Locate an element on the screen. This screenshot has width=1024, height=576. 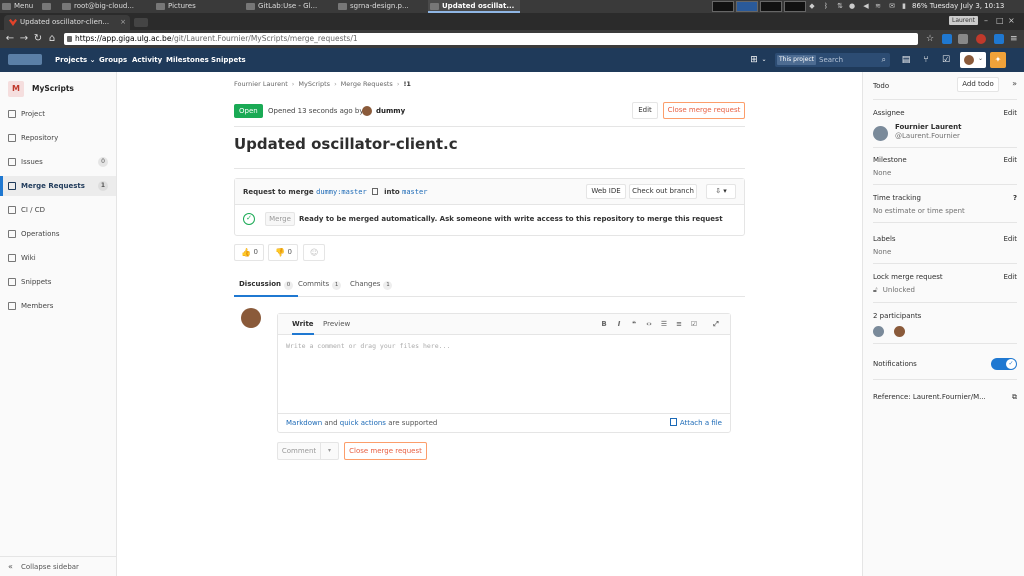
battery-icon: ▮ is located at coordinates (904, 6).